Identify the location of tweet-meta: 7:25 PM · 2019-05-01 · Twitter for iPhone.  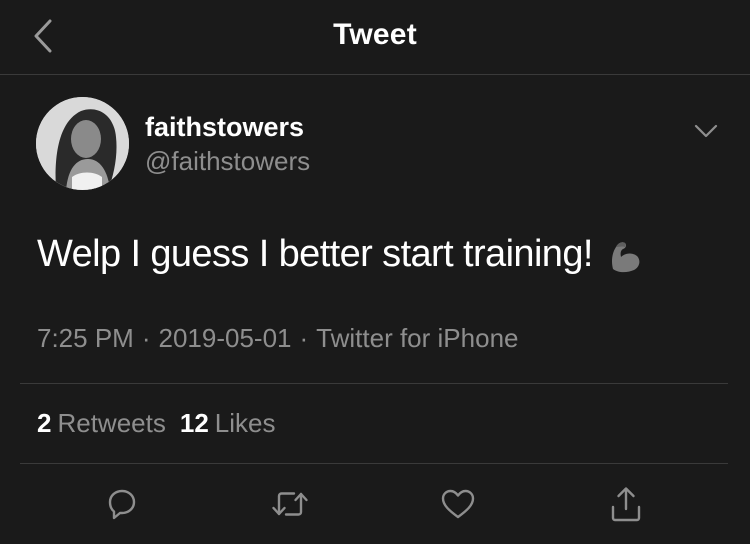
(277, 338).